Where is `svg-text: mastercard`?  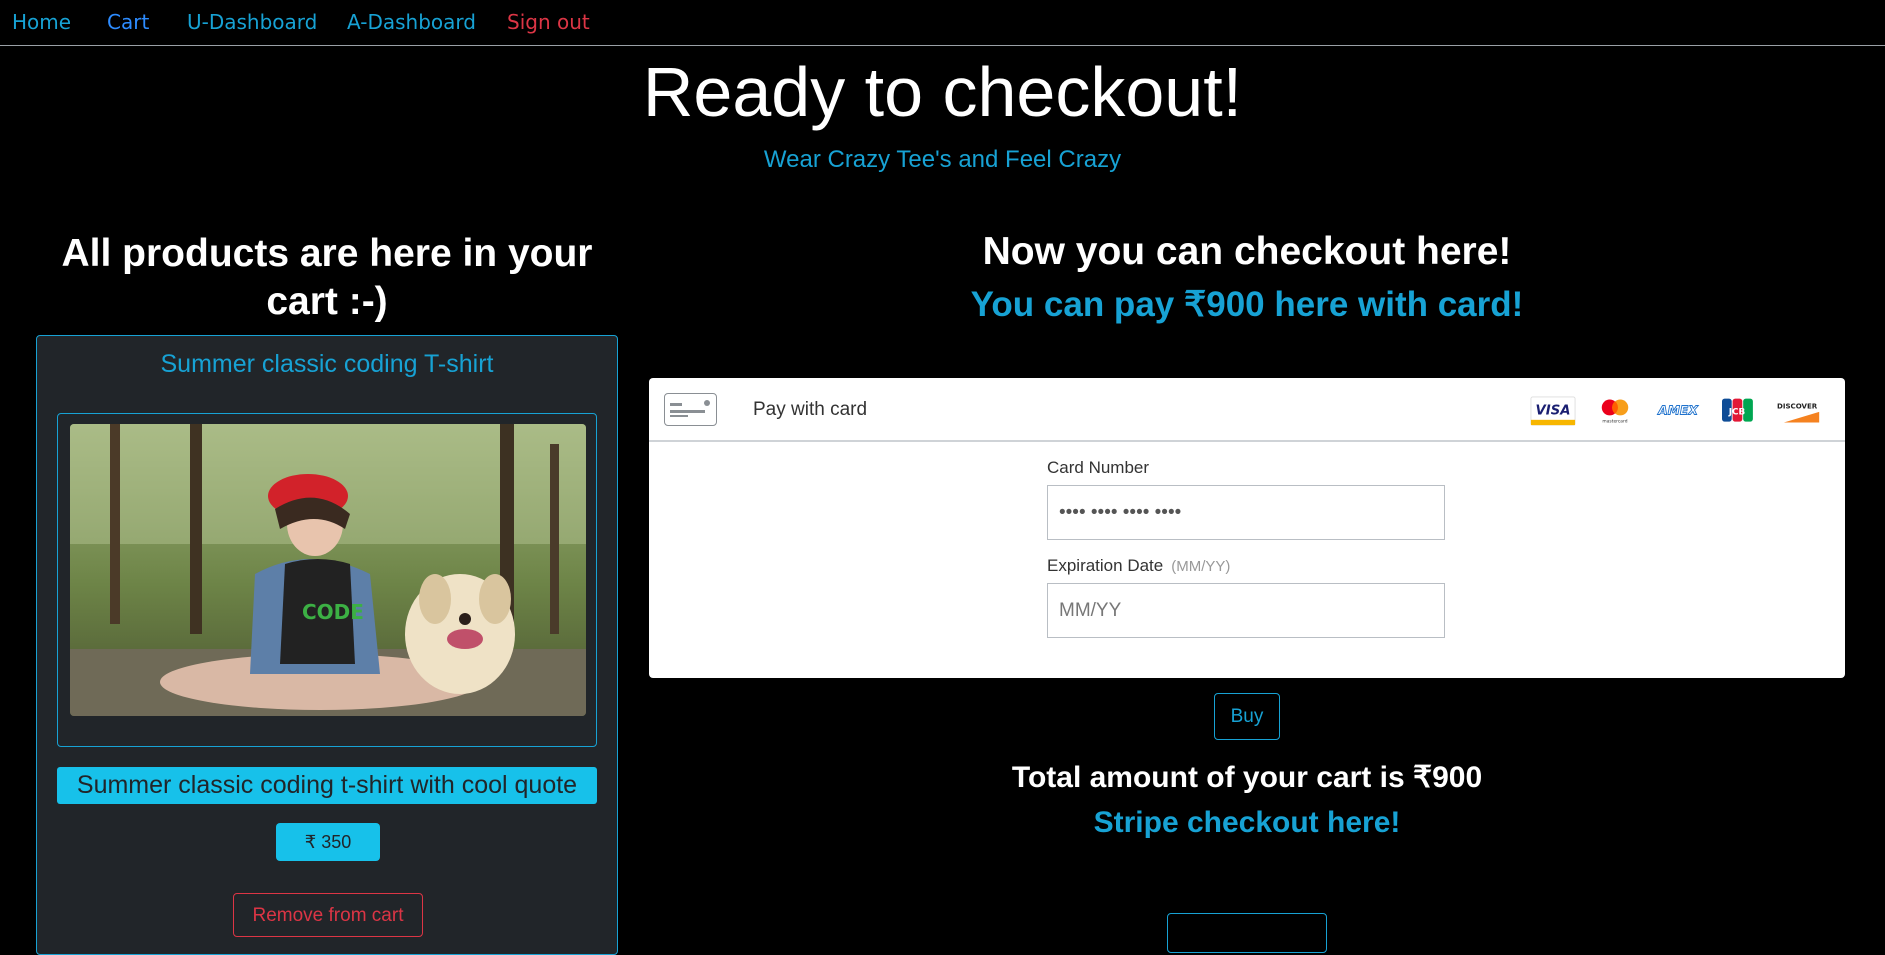
svg-text: mastercard is located at coordinates (1614, 421).